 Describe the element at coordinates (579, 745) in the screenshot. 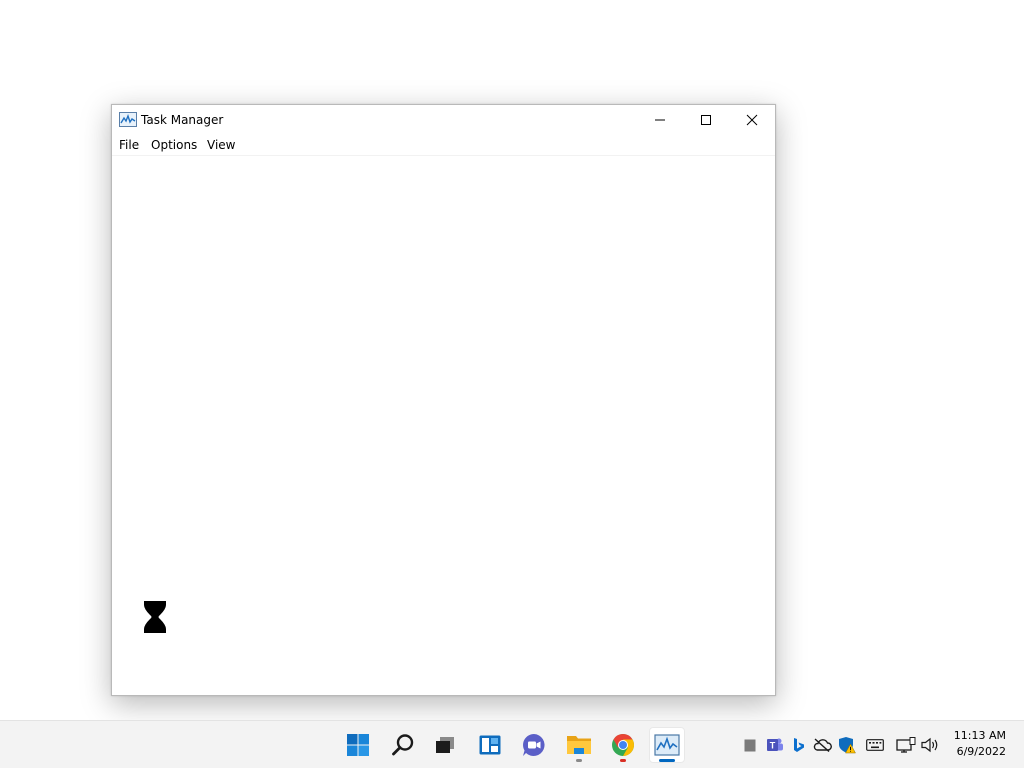

I see `file-explorer-icon` at that location.